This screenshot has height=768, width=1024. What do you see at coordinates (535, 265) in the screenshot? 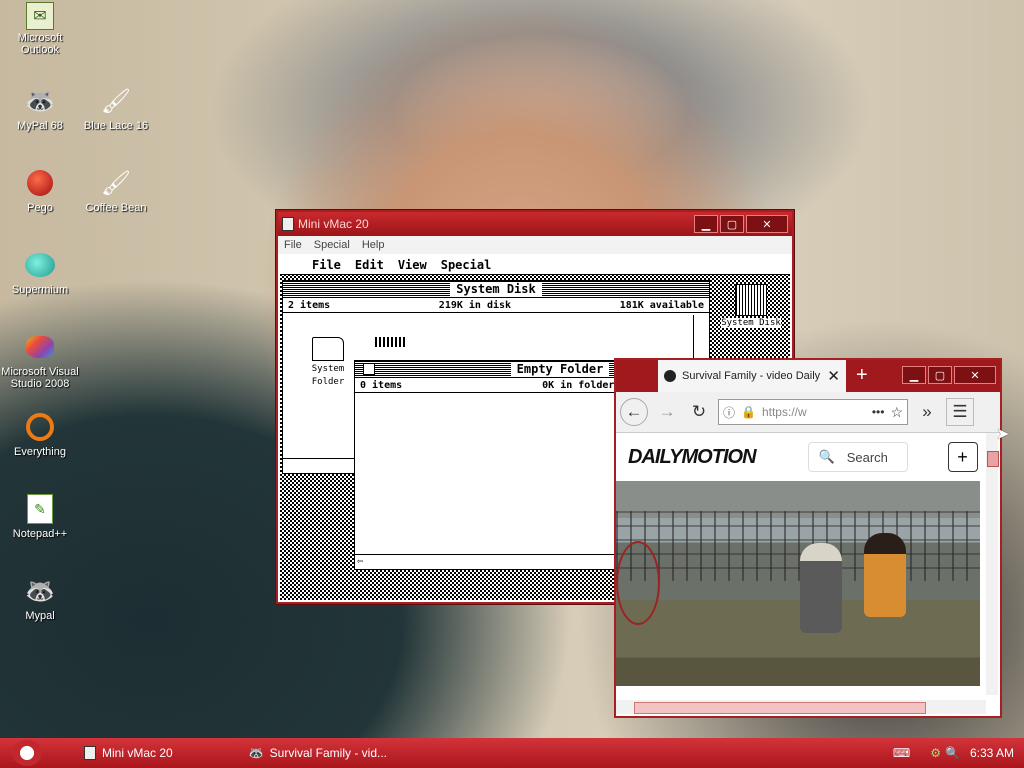
I see `mac-menubar: File Edit View Special` at bounding box center [535, 265].